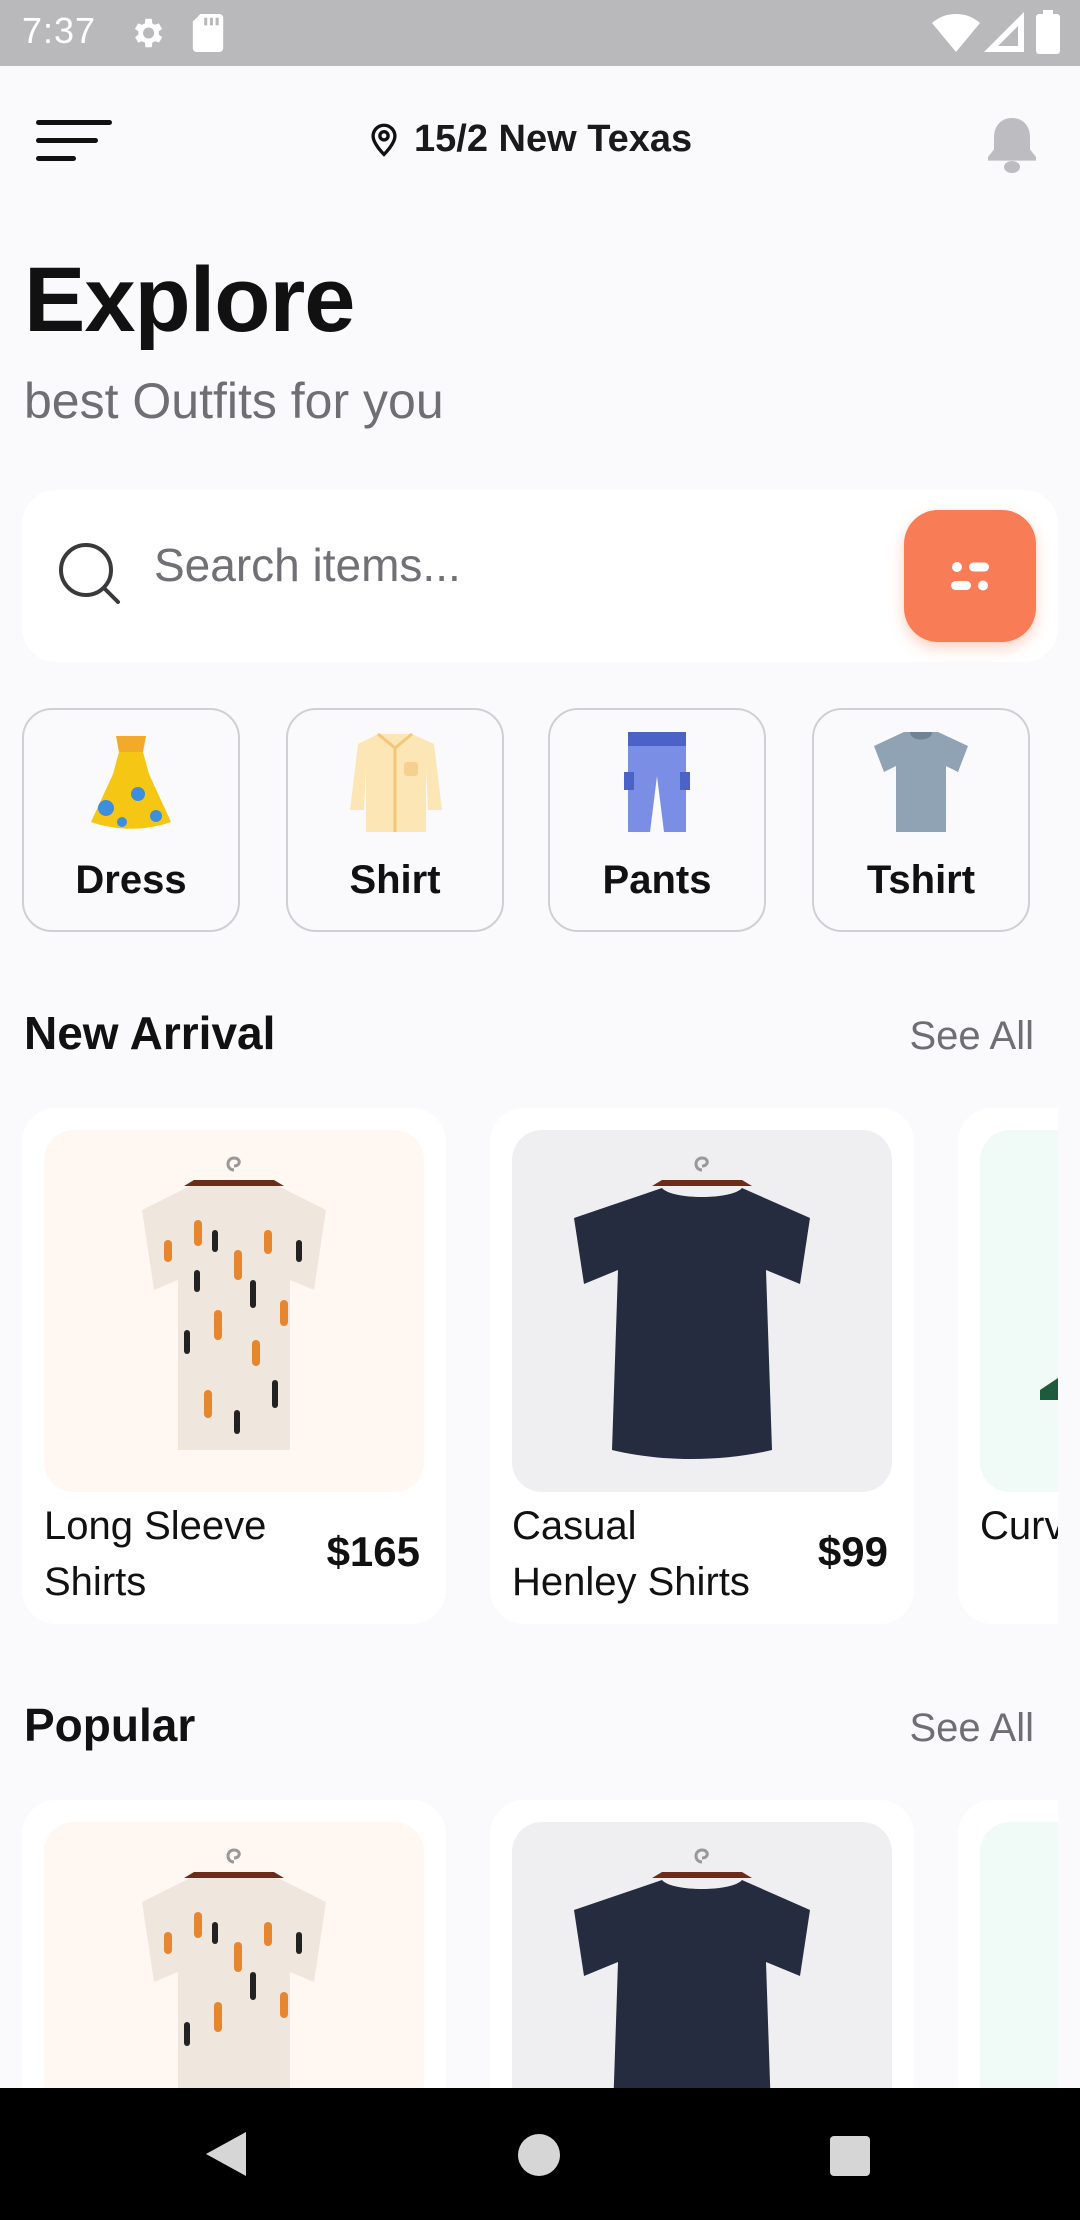 Image resolution: width=1080 pixels, height=2220 pixels. I want to click on system-nav-bar, so click(540, 2154).